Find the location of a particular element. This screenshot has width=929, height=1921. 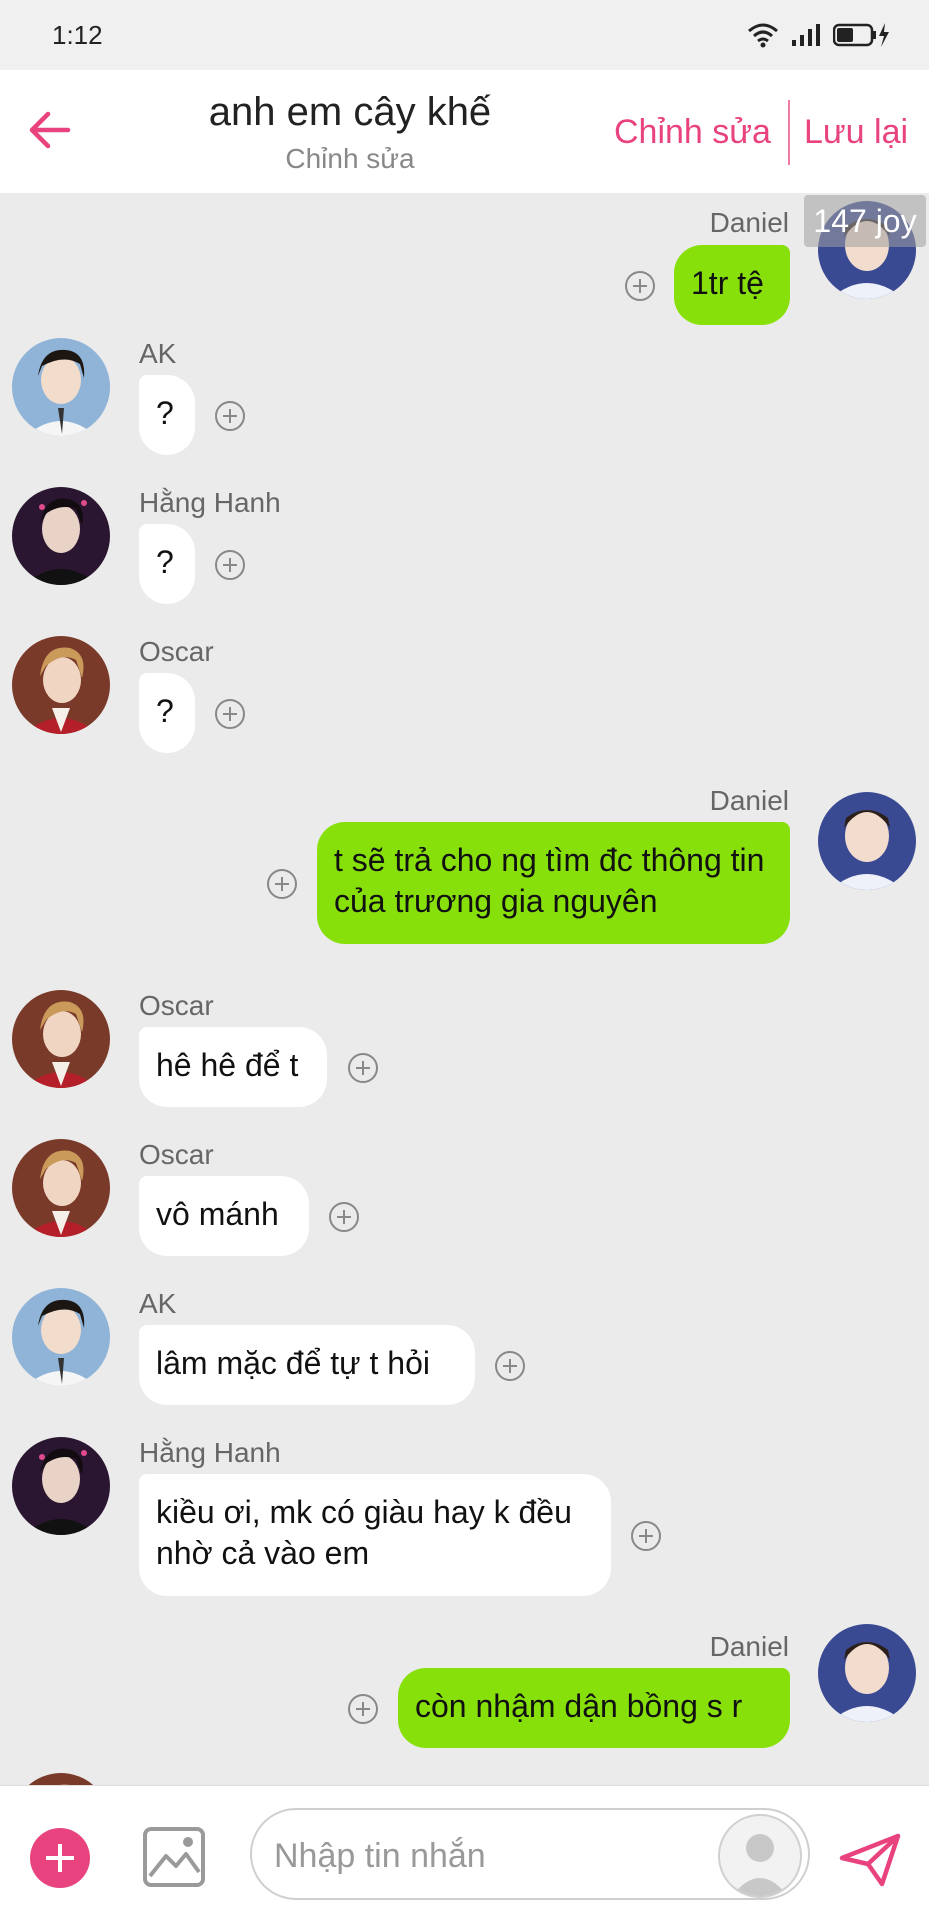

overlay-badge: 147 joy is located at coordinates (865, 221).